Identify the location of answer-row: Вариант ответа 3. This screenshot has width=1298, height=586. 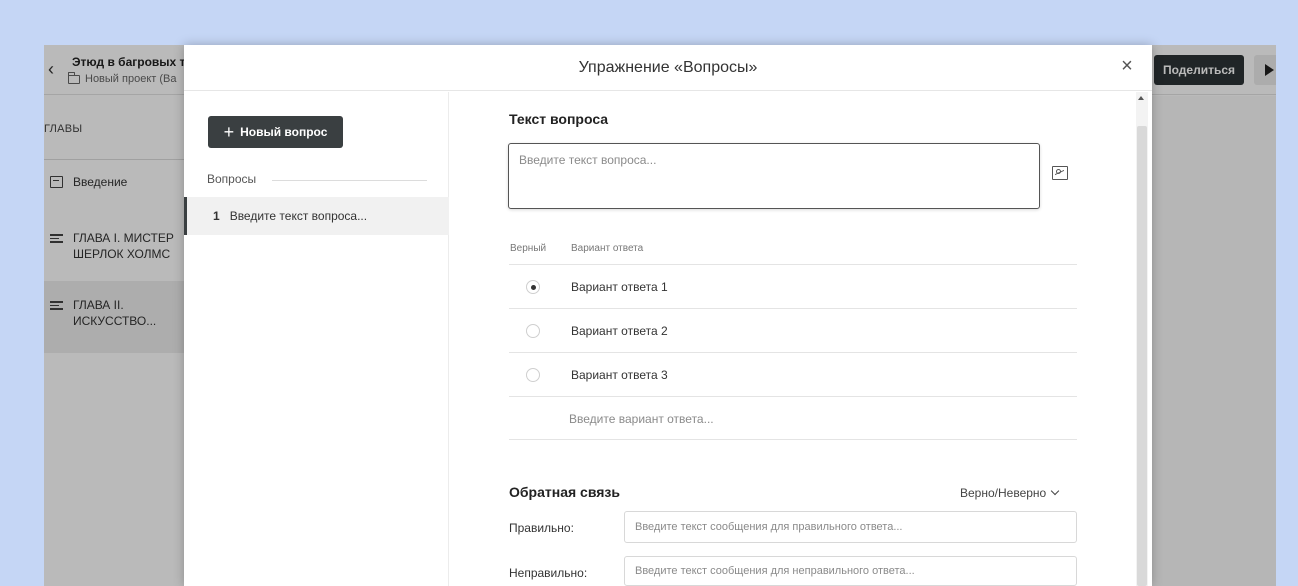
(793, 374).